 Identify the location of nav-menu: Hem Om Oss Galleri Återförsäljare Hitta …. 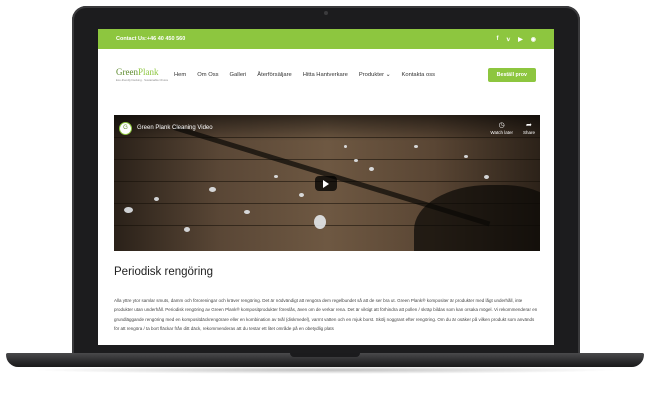
(331, 75).